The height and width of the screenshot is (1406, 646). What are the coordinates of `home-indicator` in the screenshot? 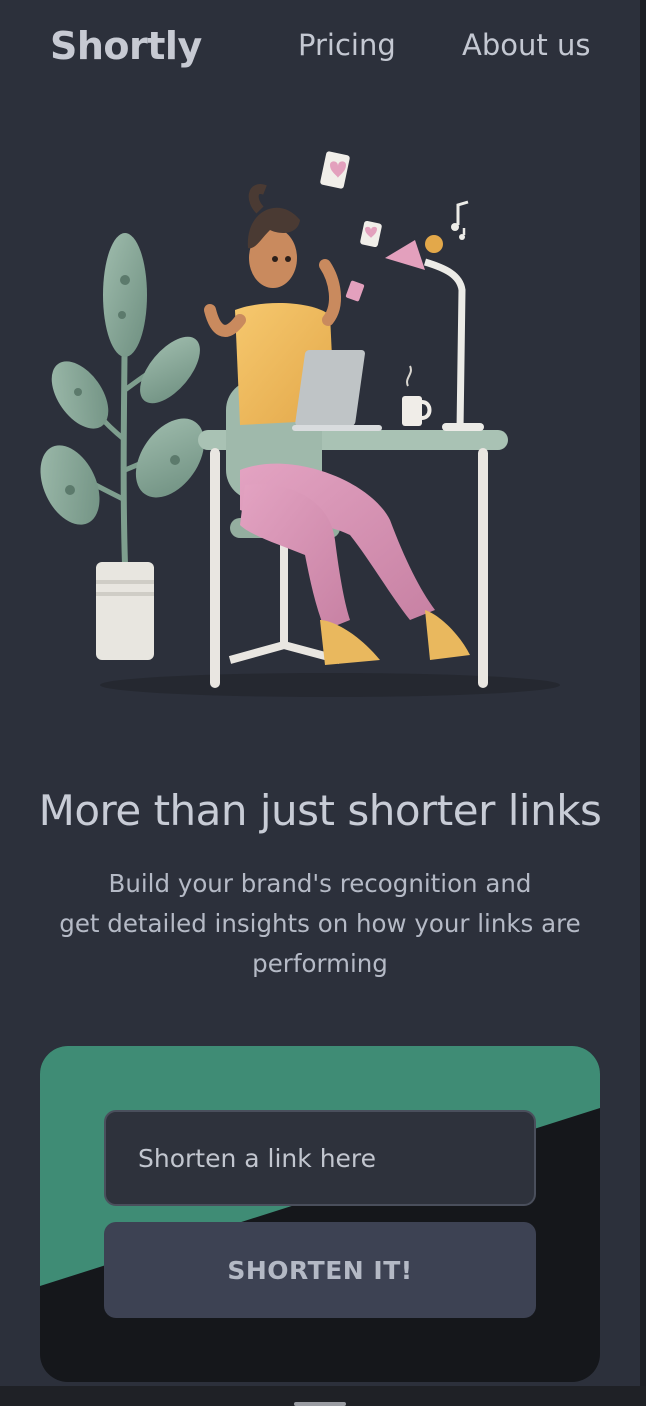 It's located at (320, 1404).